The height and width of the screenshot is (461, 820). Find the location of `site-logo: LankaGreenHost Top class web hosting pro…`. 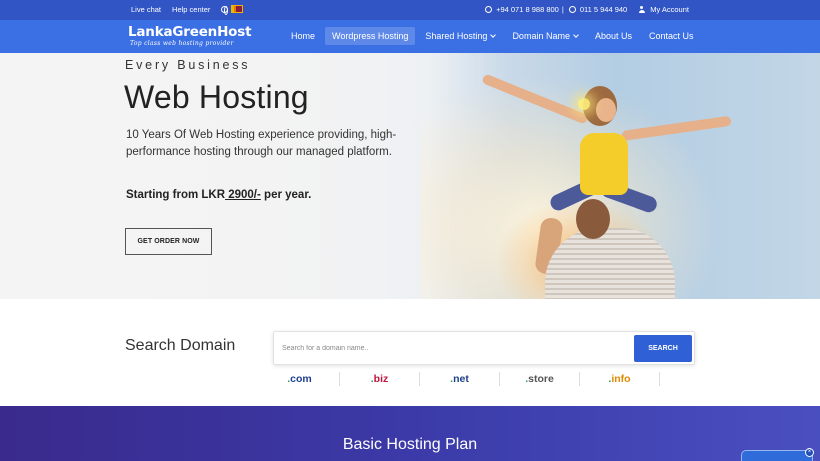

site-logo: LankaGreenHost Top class web hosting pro… is located at coordinates (190, 36).